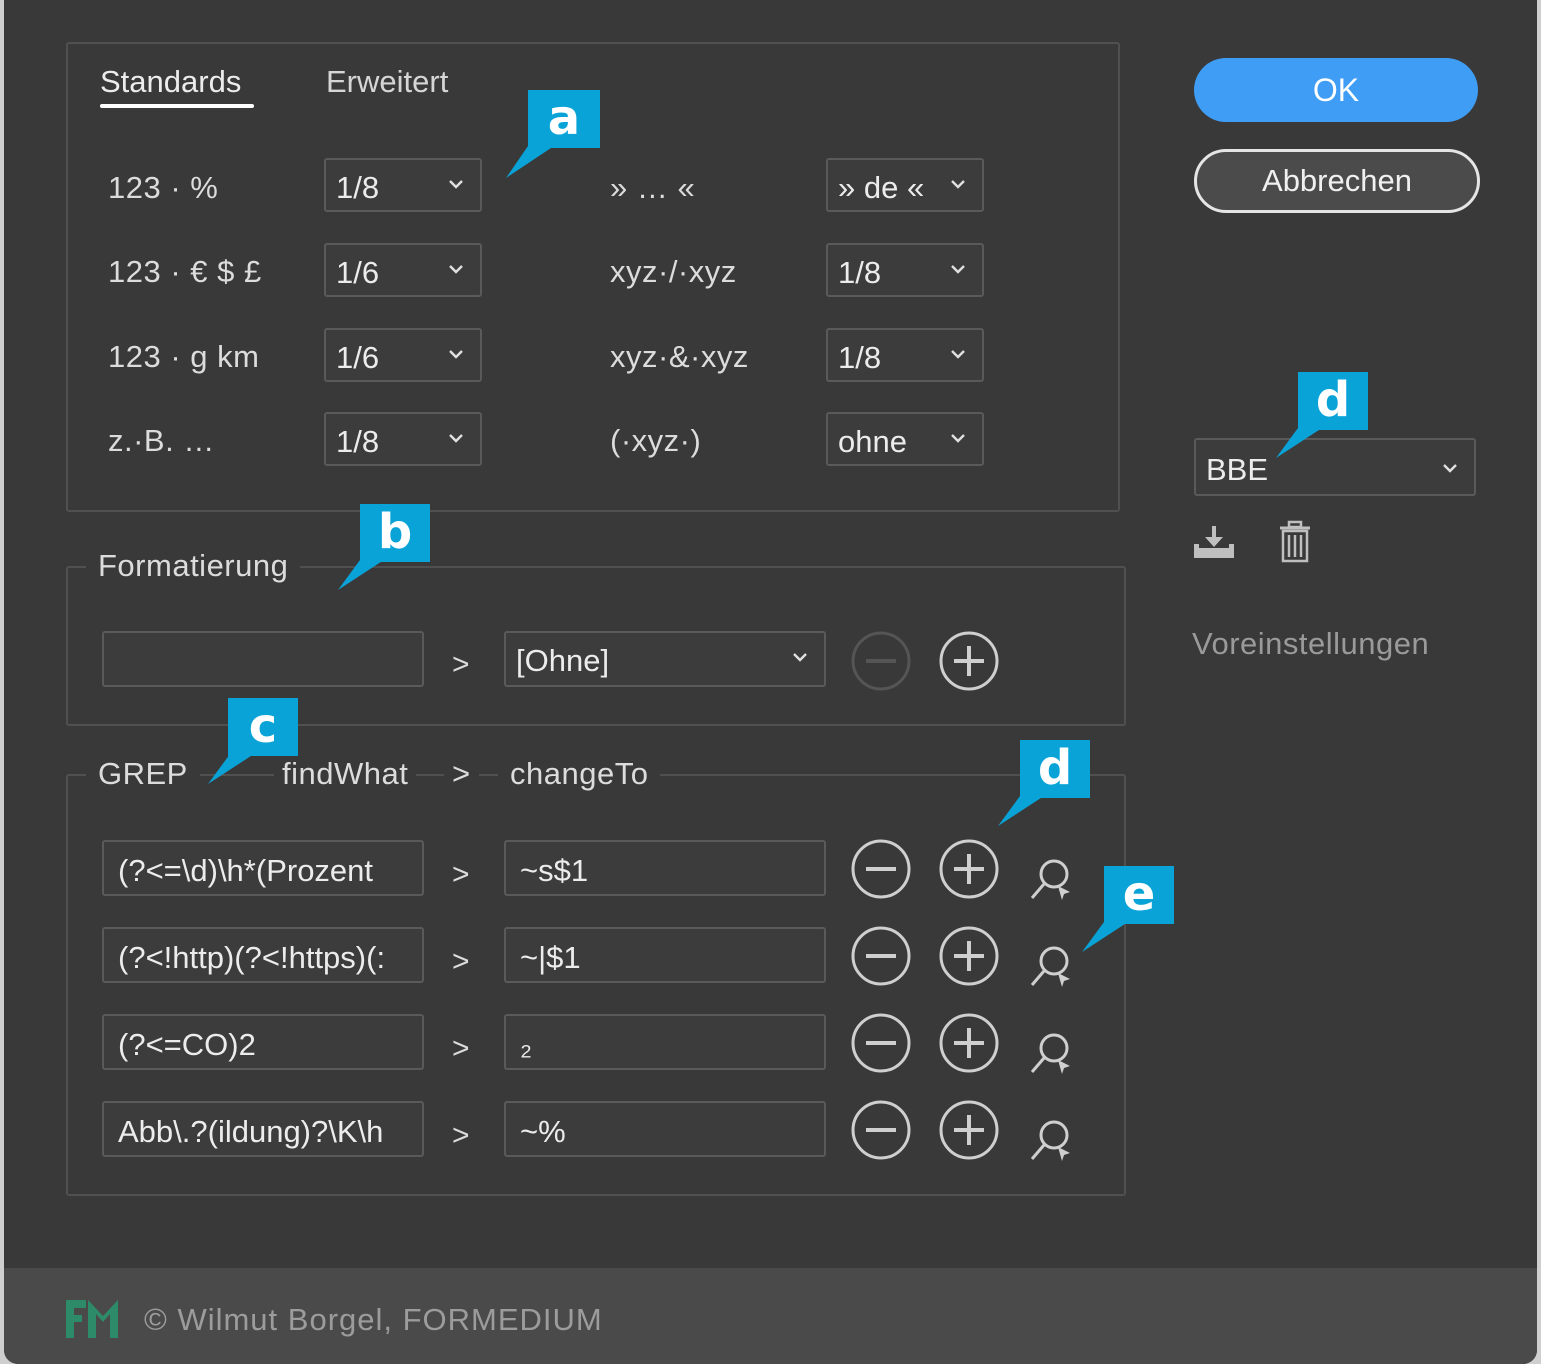  I want to click on grep-find-input: (?<=CO)2, so click(263, 1042).